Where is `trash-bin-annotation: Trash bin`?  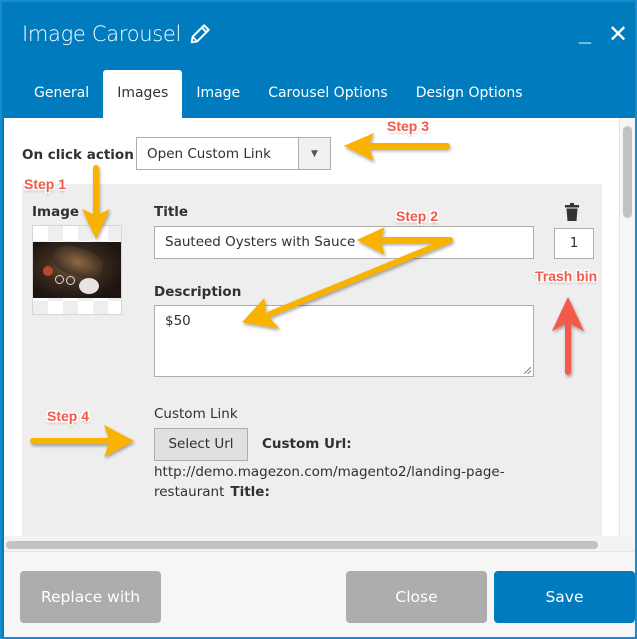
trash-bin-annotation: Trash bin is located at coordinates (566, 276).